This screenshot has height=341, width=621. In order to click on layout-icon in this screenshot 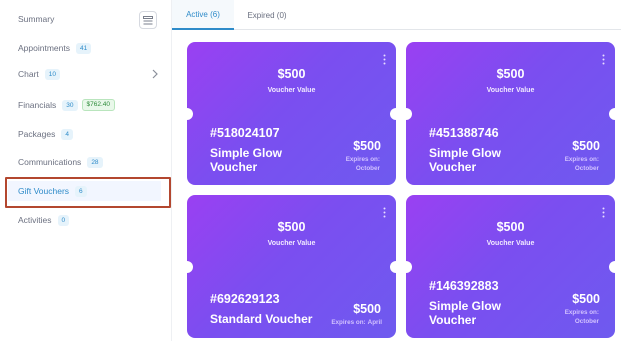, I will do `click(148, 19)`.